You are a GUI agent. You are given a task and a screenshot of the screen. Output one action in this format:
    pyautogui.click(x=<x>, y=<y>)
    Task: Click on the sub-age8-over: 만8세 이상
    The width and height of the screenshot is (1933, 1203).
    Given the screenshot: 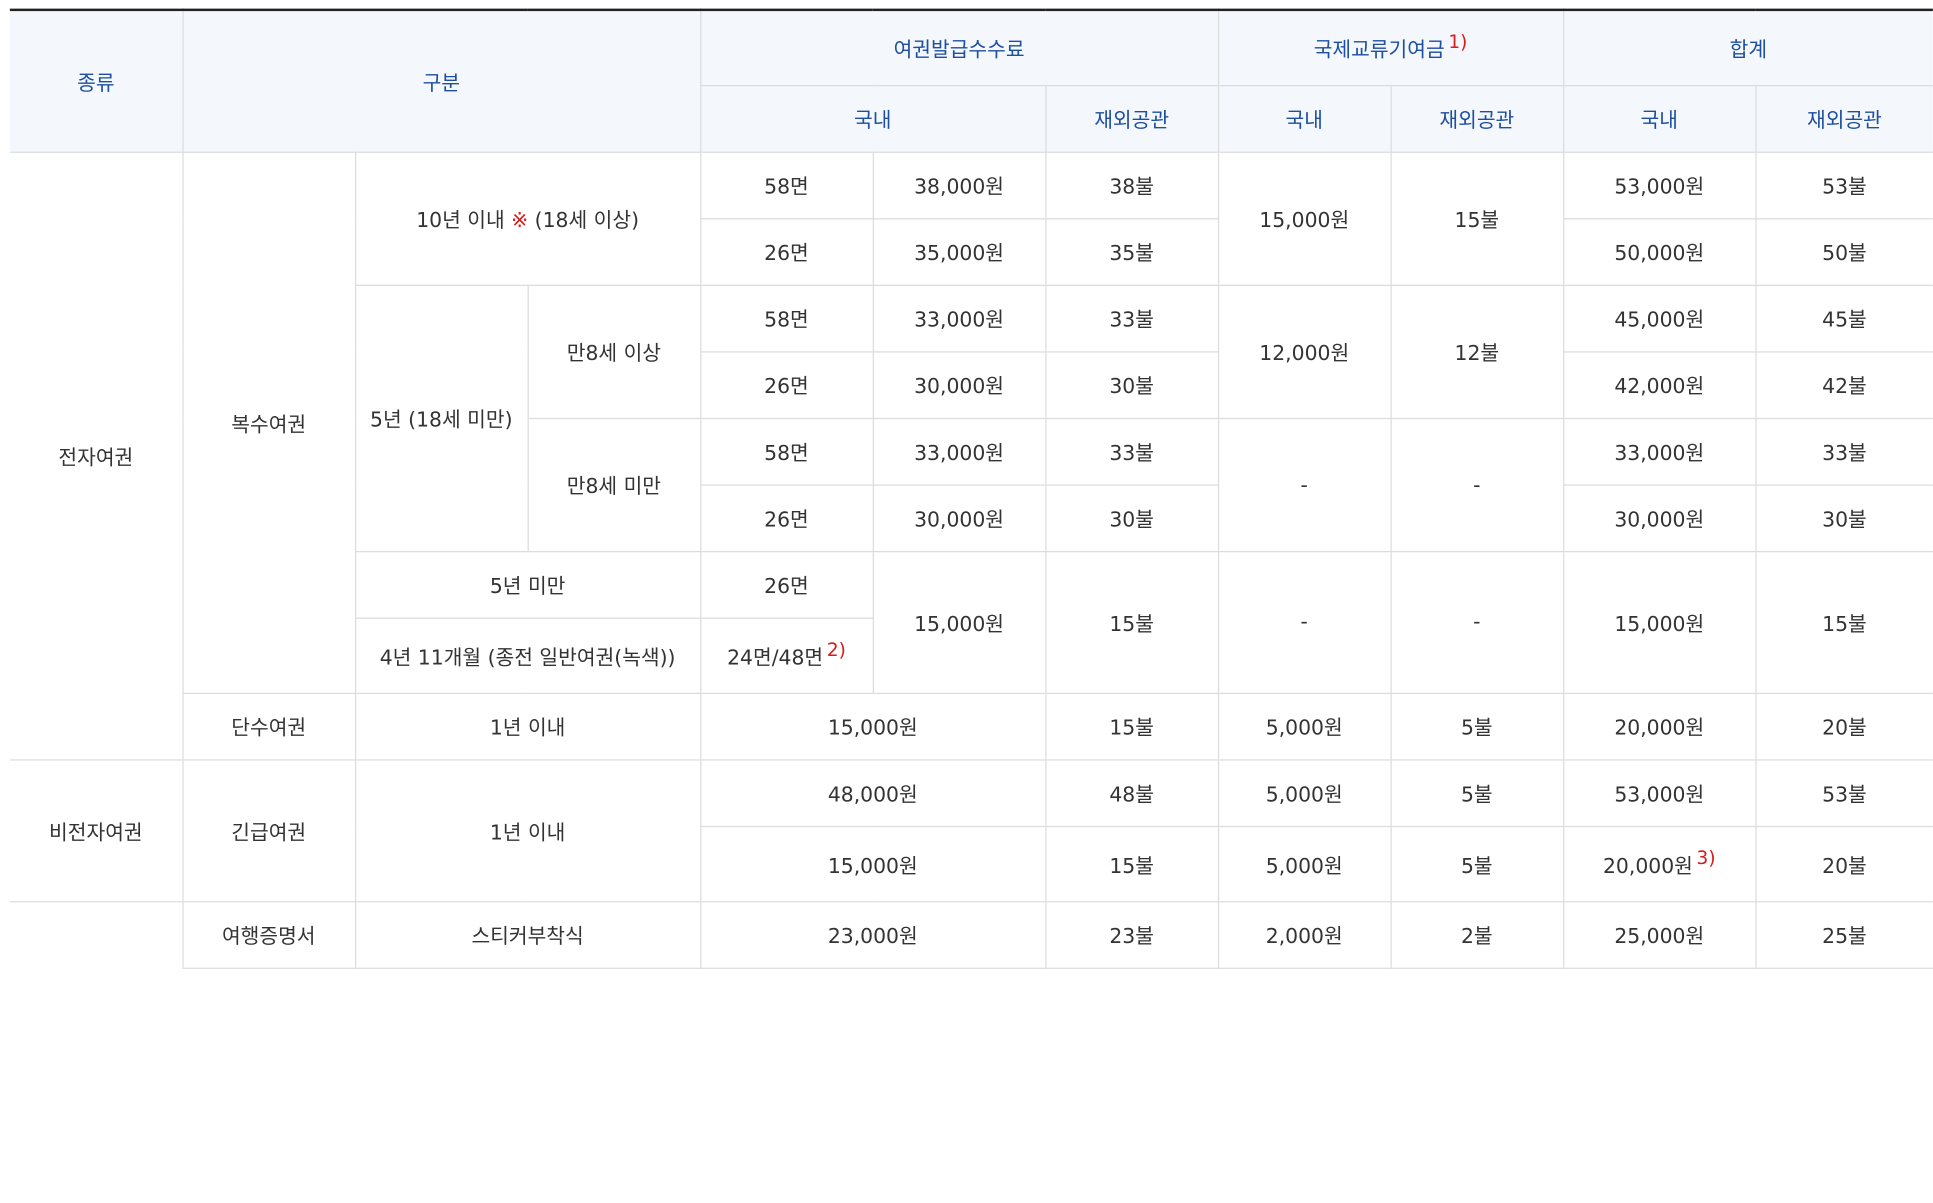 What is the action you would take?
    pyautogui.click(x=613, y=351)
    